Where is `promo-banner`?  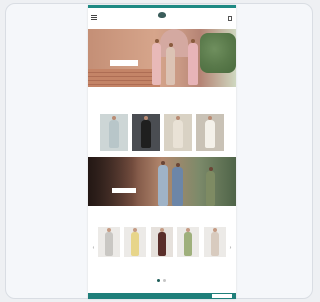
promo-banner is located at coordinates (162, 181).